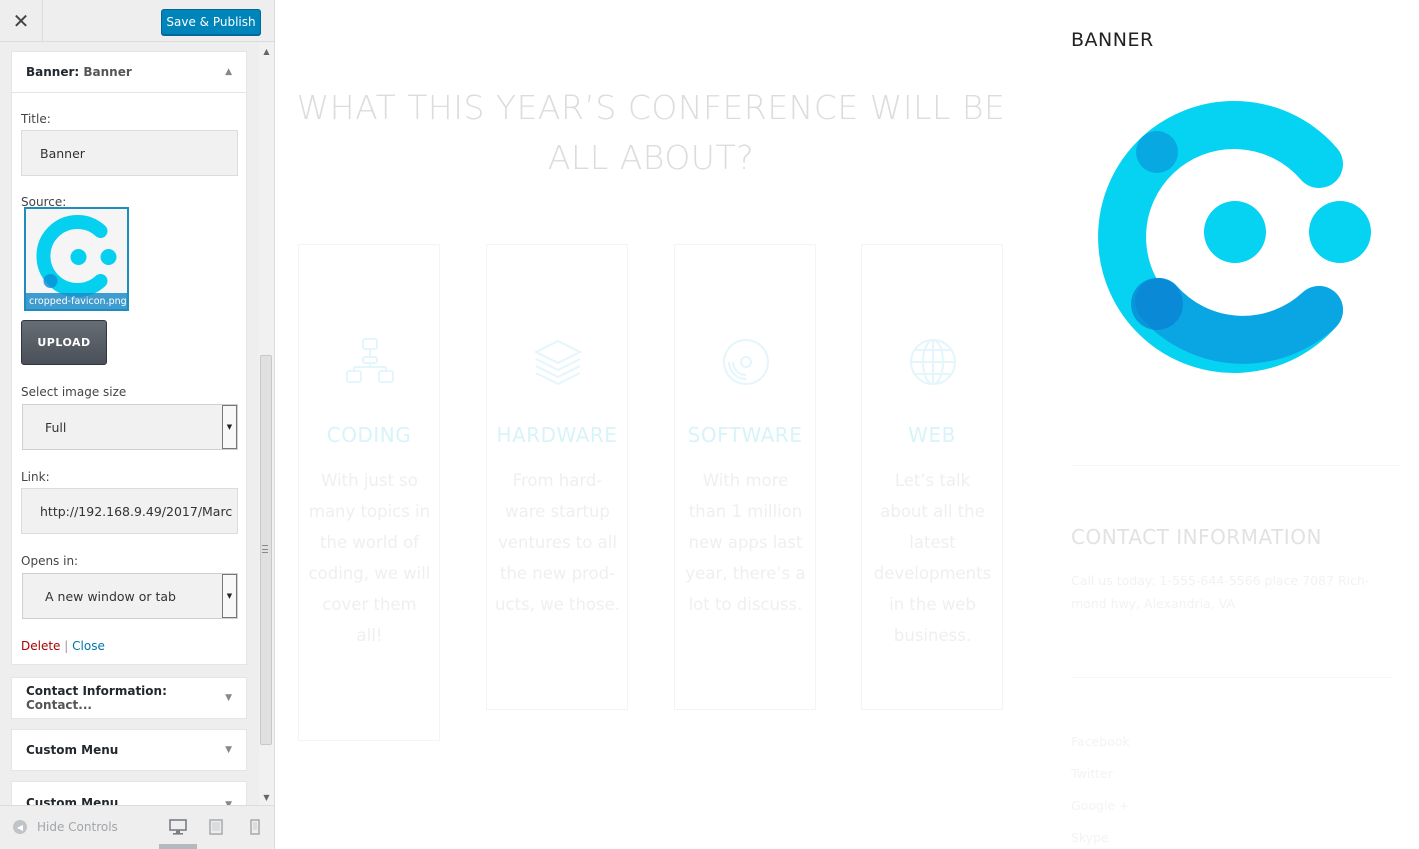 Image resolution: width=1419 pixels, height=849 pixels. I want to click on tablet-icon, so click(216, 827).